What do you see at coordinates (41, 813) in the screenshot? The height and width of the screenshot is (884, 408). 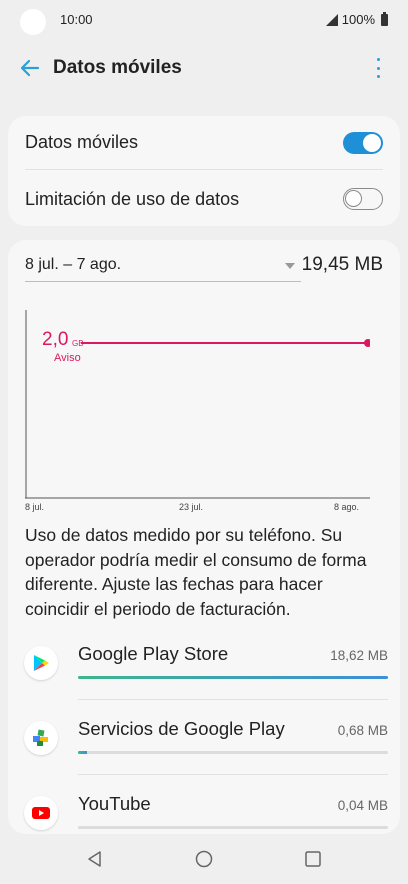 I see `youtube-icon` at bounding box center [41, 813].